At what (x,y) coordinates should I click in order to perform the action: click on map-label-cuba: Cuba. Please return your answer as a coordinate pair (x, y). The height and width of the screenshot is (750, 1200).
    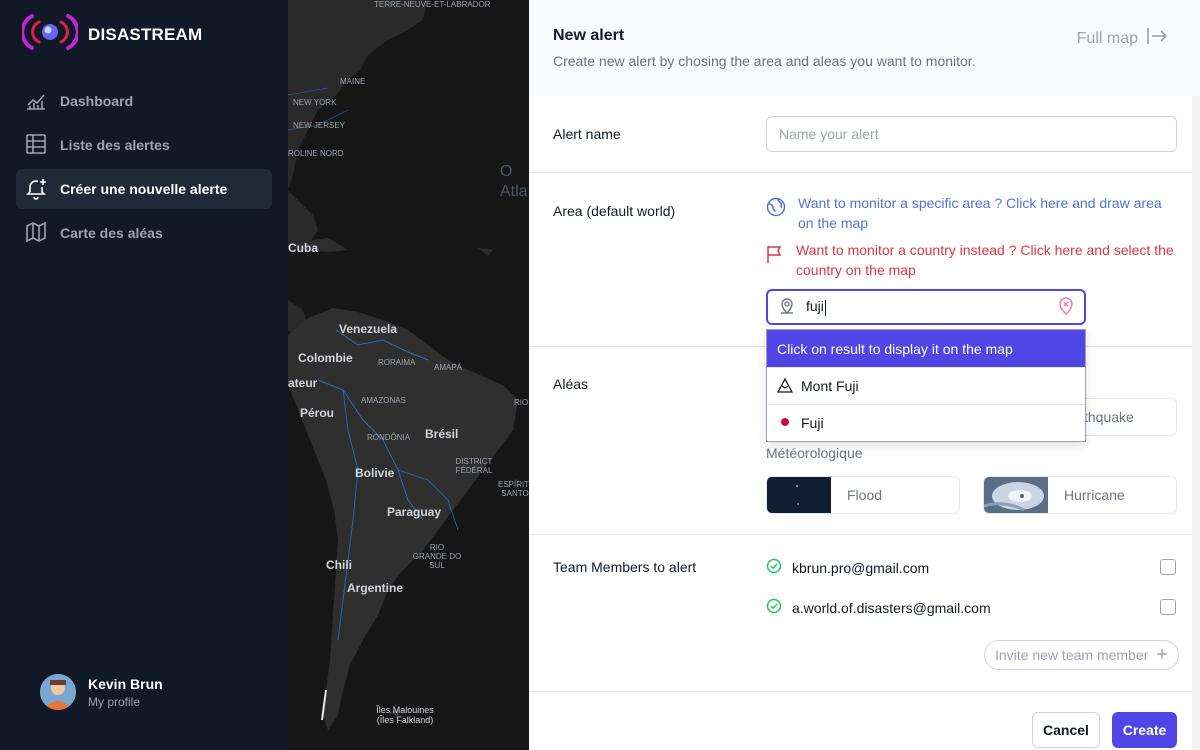
    Looking at the image, I should click on (303, 248).